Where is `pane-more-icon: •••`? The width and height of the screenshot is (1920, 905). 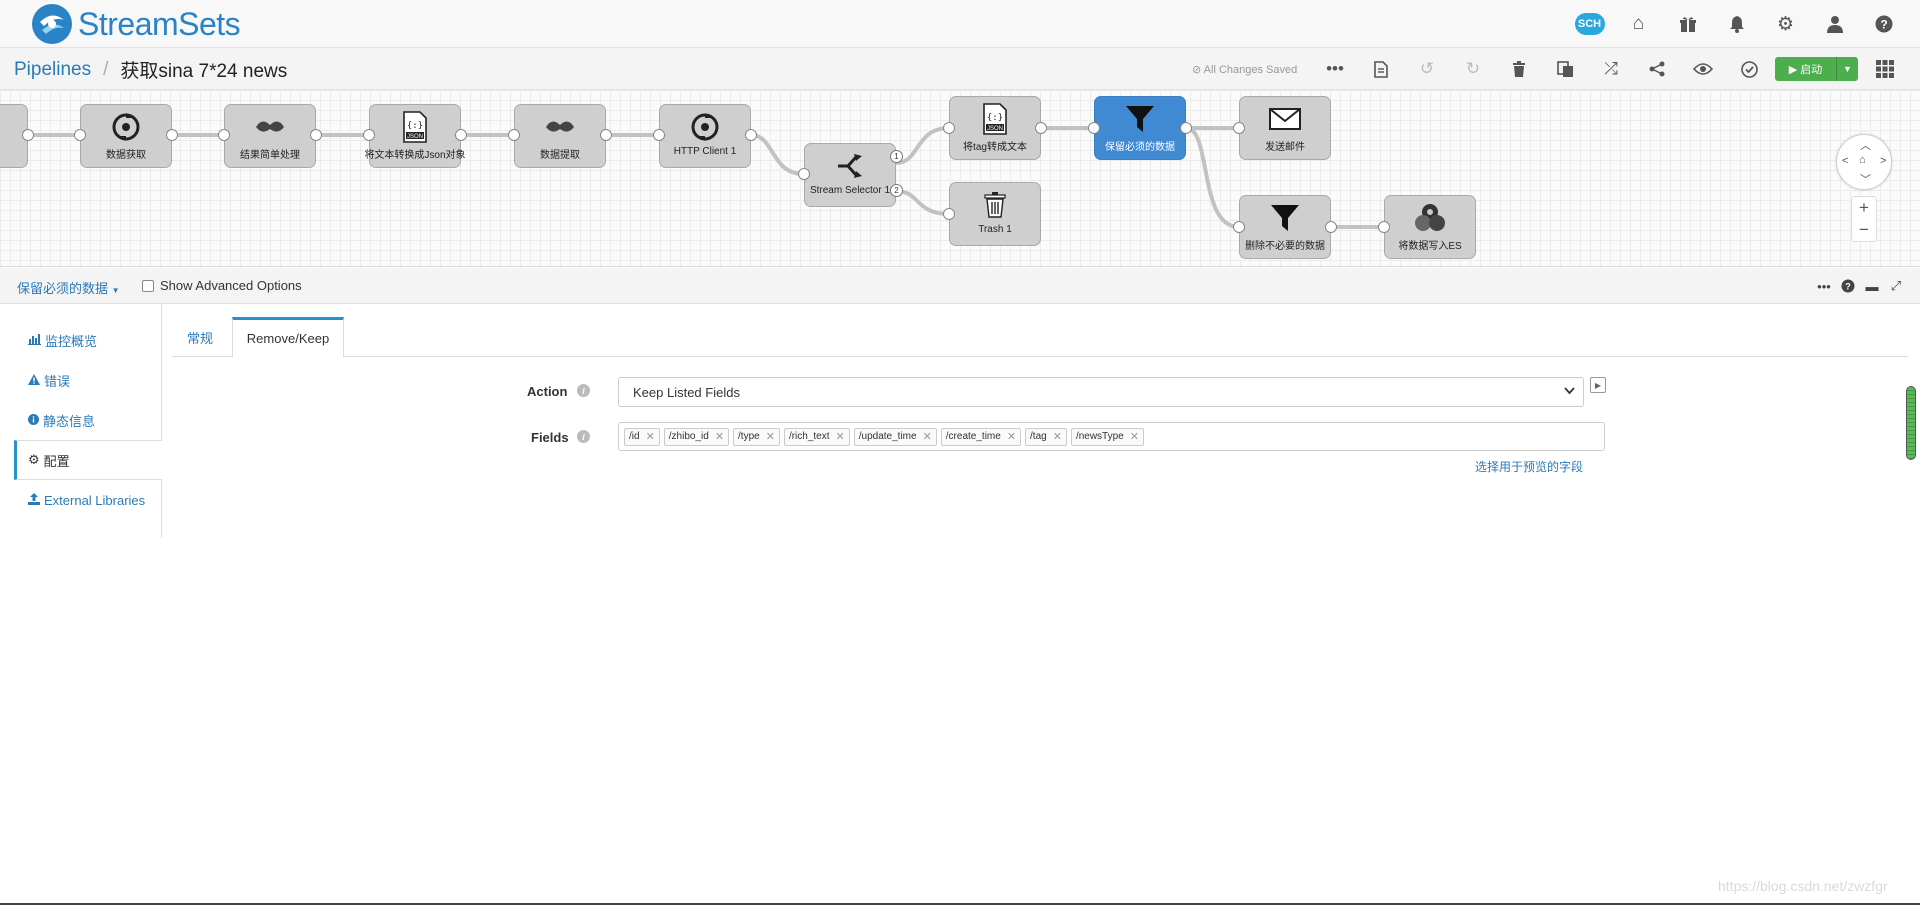 pane-more-icon: ••• is located at coordinates (1824, 286).